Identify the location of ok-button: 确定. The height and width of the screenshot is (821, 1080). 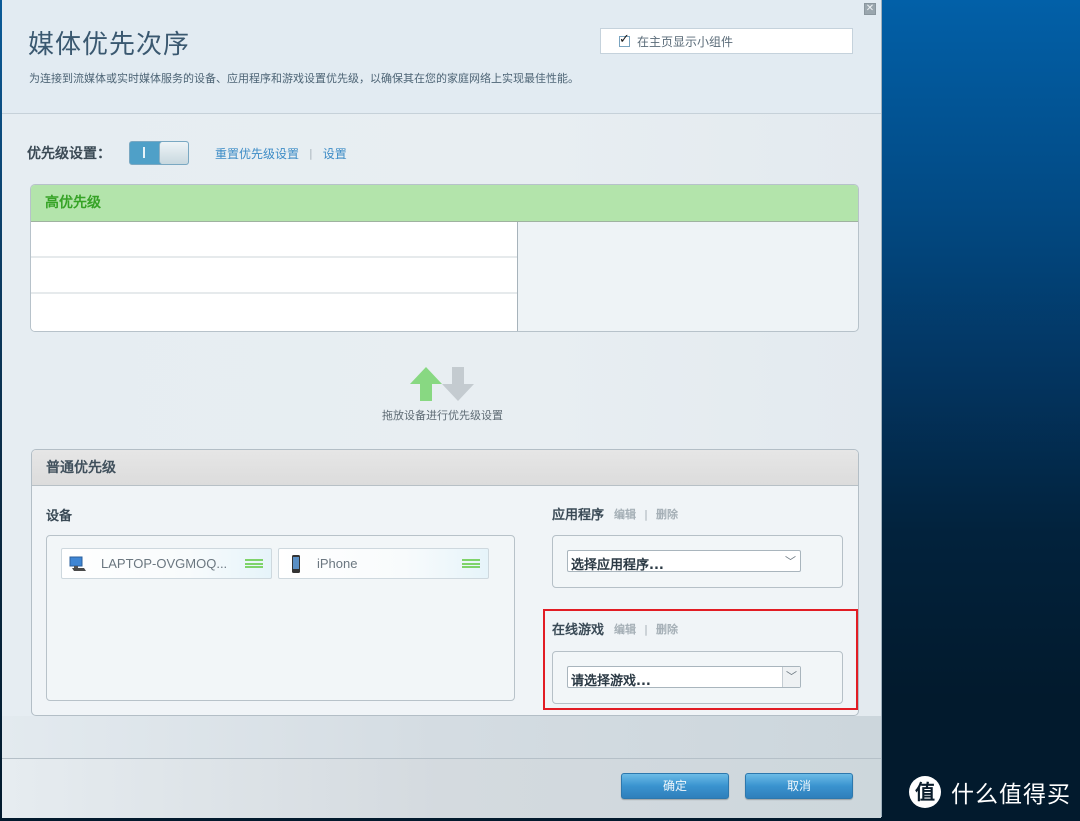
(675, 786).